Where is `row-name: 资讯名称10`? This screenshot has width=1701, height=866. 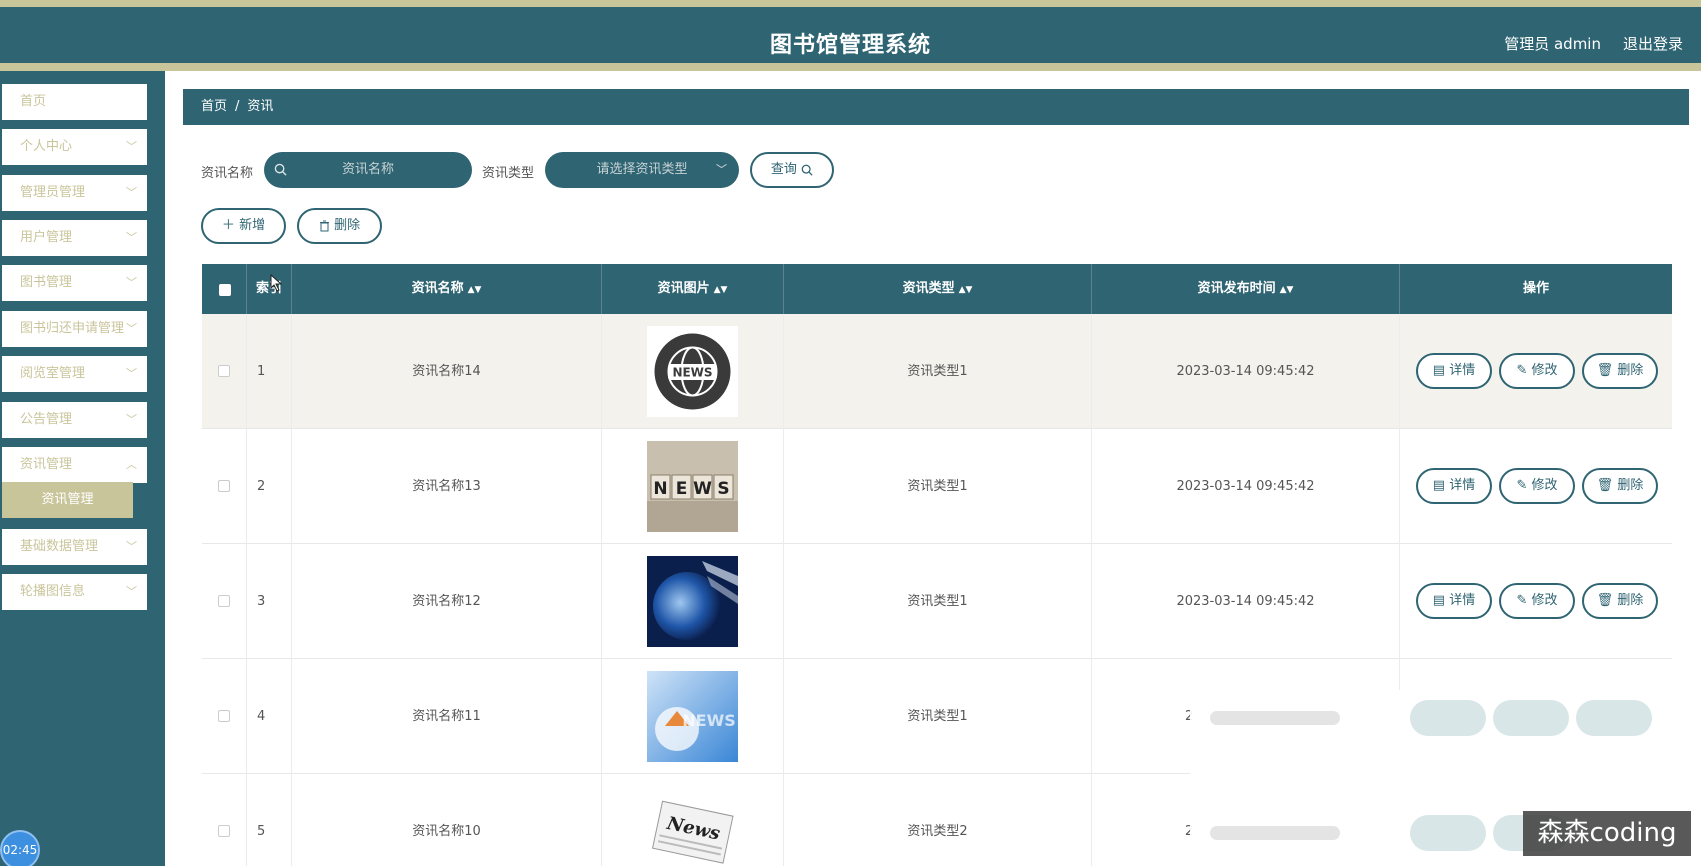
row-name: 资讯名称10 is located at coordinates (447, 820).